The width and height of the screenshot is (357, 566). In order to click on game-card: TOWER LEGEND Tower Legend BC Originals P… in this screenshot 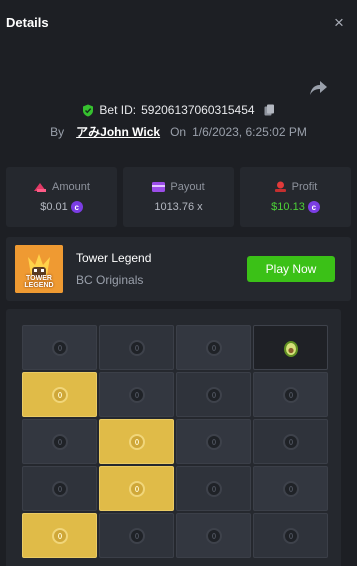, I will do `click(178, 269)`.